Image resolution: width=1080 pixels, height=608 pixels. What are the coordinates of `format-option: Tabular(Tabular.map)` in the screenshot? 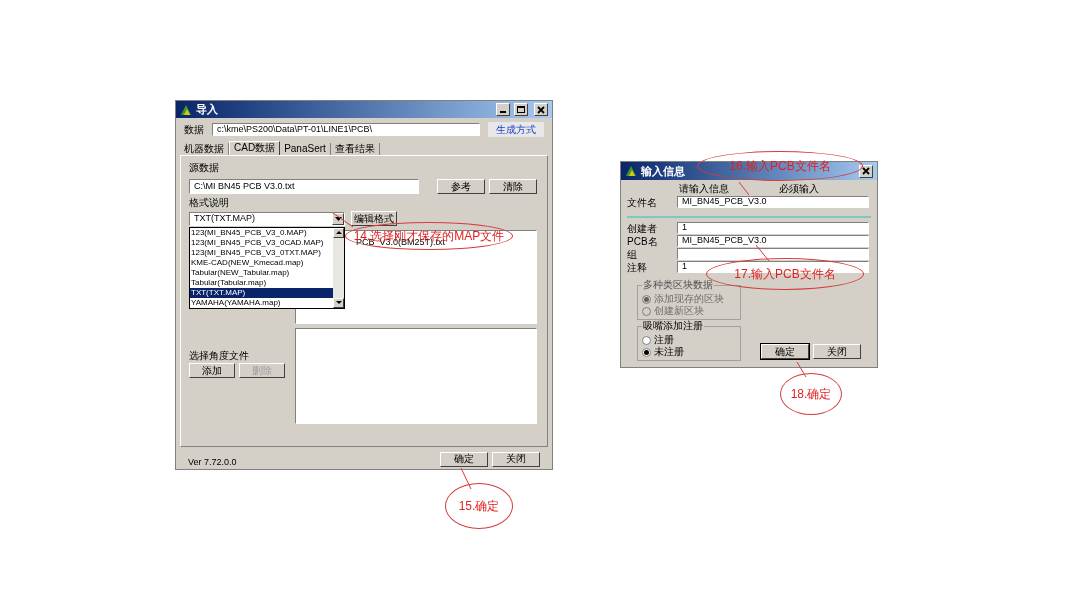 It's located at (261, 282).